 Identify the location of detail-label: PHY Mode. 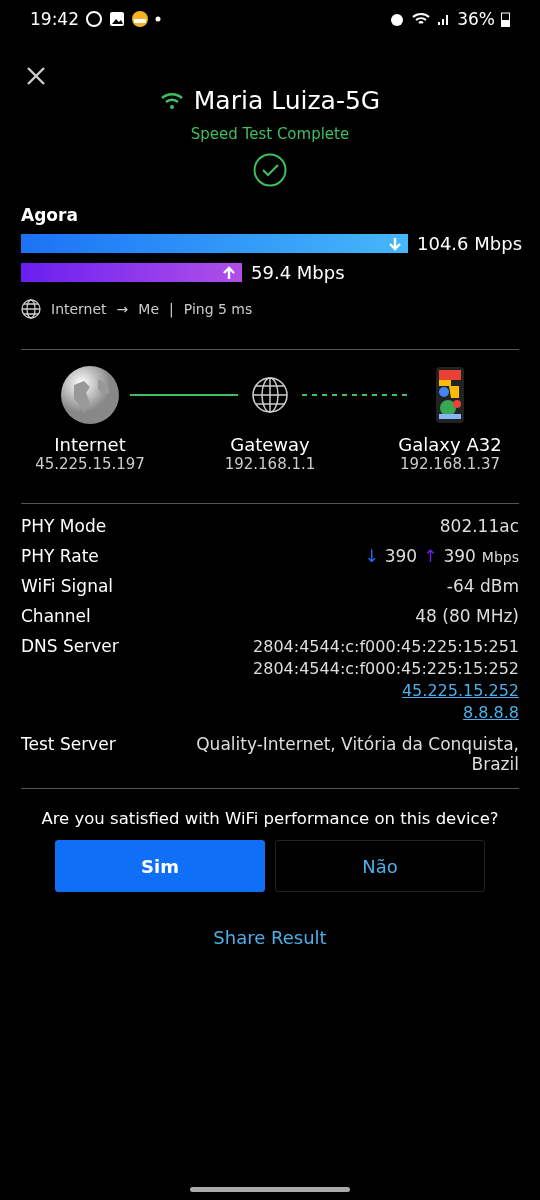
(64, 526).